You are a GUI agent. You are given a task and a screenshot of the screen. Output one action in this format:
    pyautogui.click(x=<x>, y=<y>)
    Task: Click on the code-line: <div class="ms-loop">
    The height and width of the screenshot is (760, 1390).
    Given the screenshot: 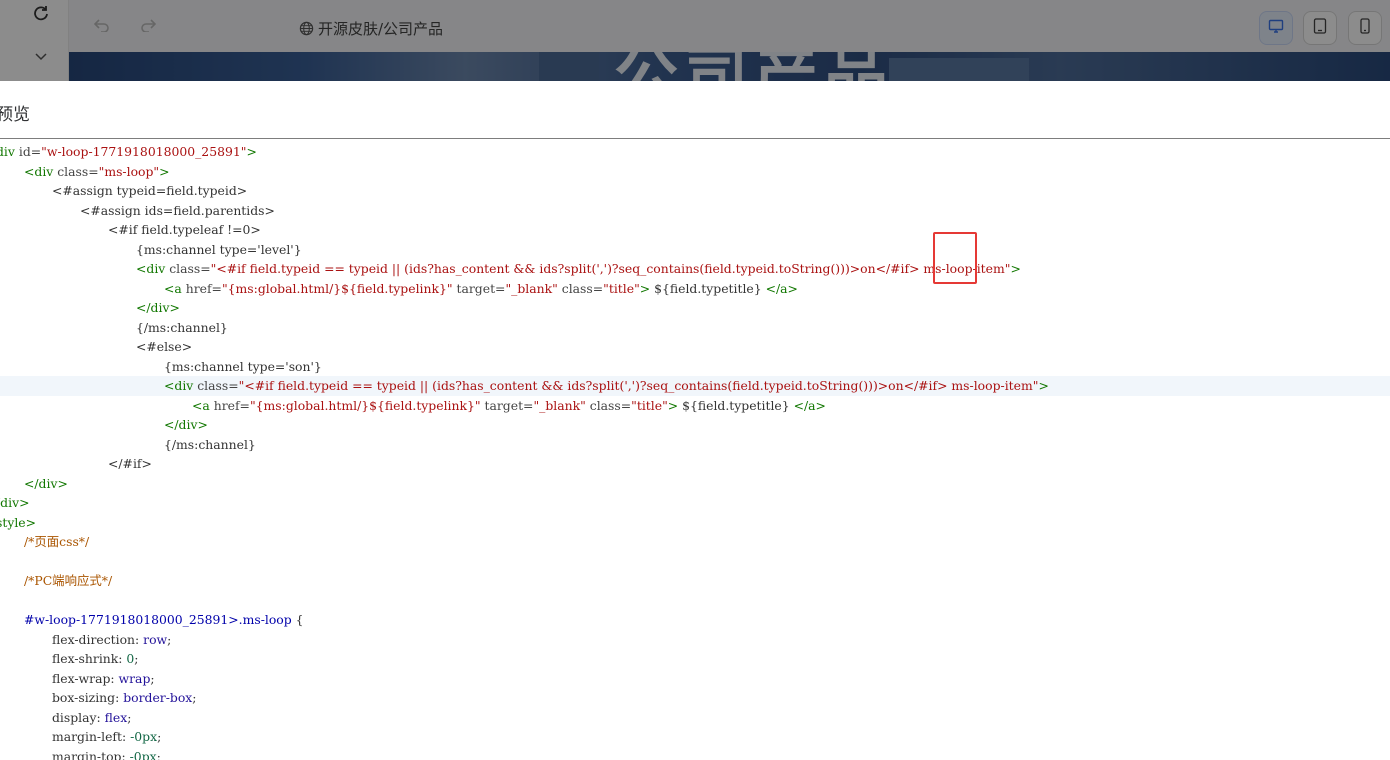 What is the action you would take?
    pyautogui.click(x=695, y=172)
    